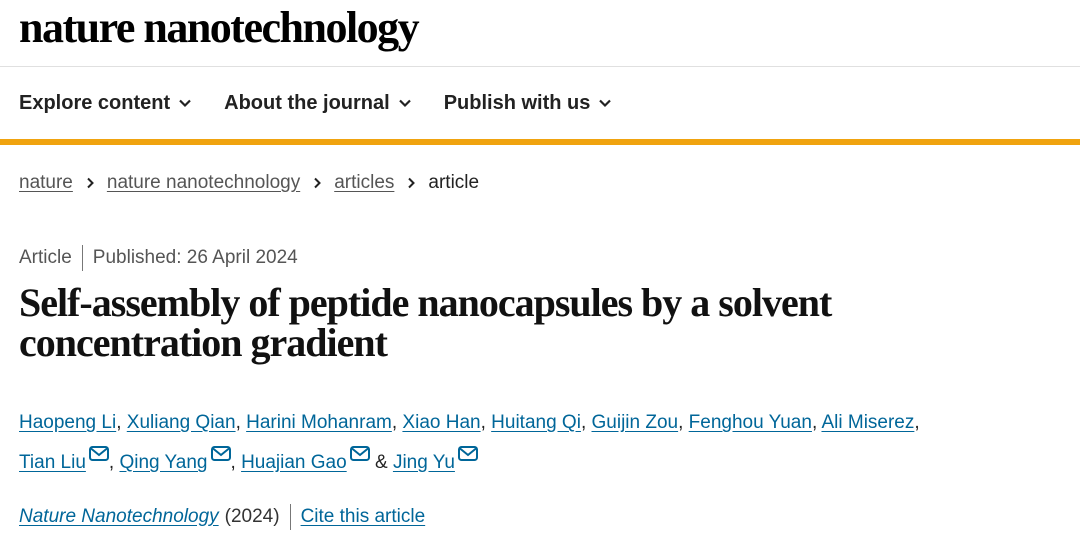 The height and width of the screenshot is (553, 1080). I want to click on author-link: Huitang Qi, so click(536, 422).